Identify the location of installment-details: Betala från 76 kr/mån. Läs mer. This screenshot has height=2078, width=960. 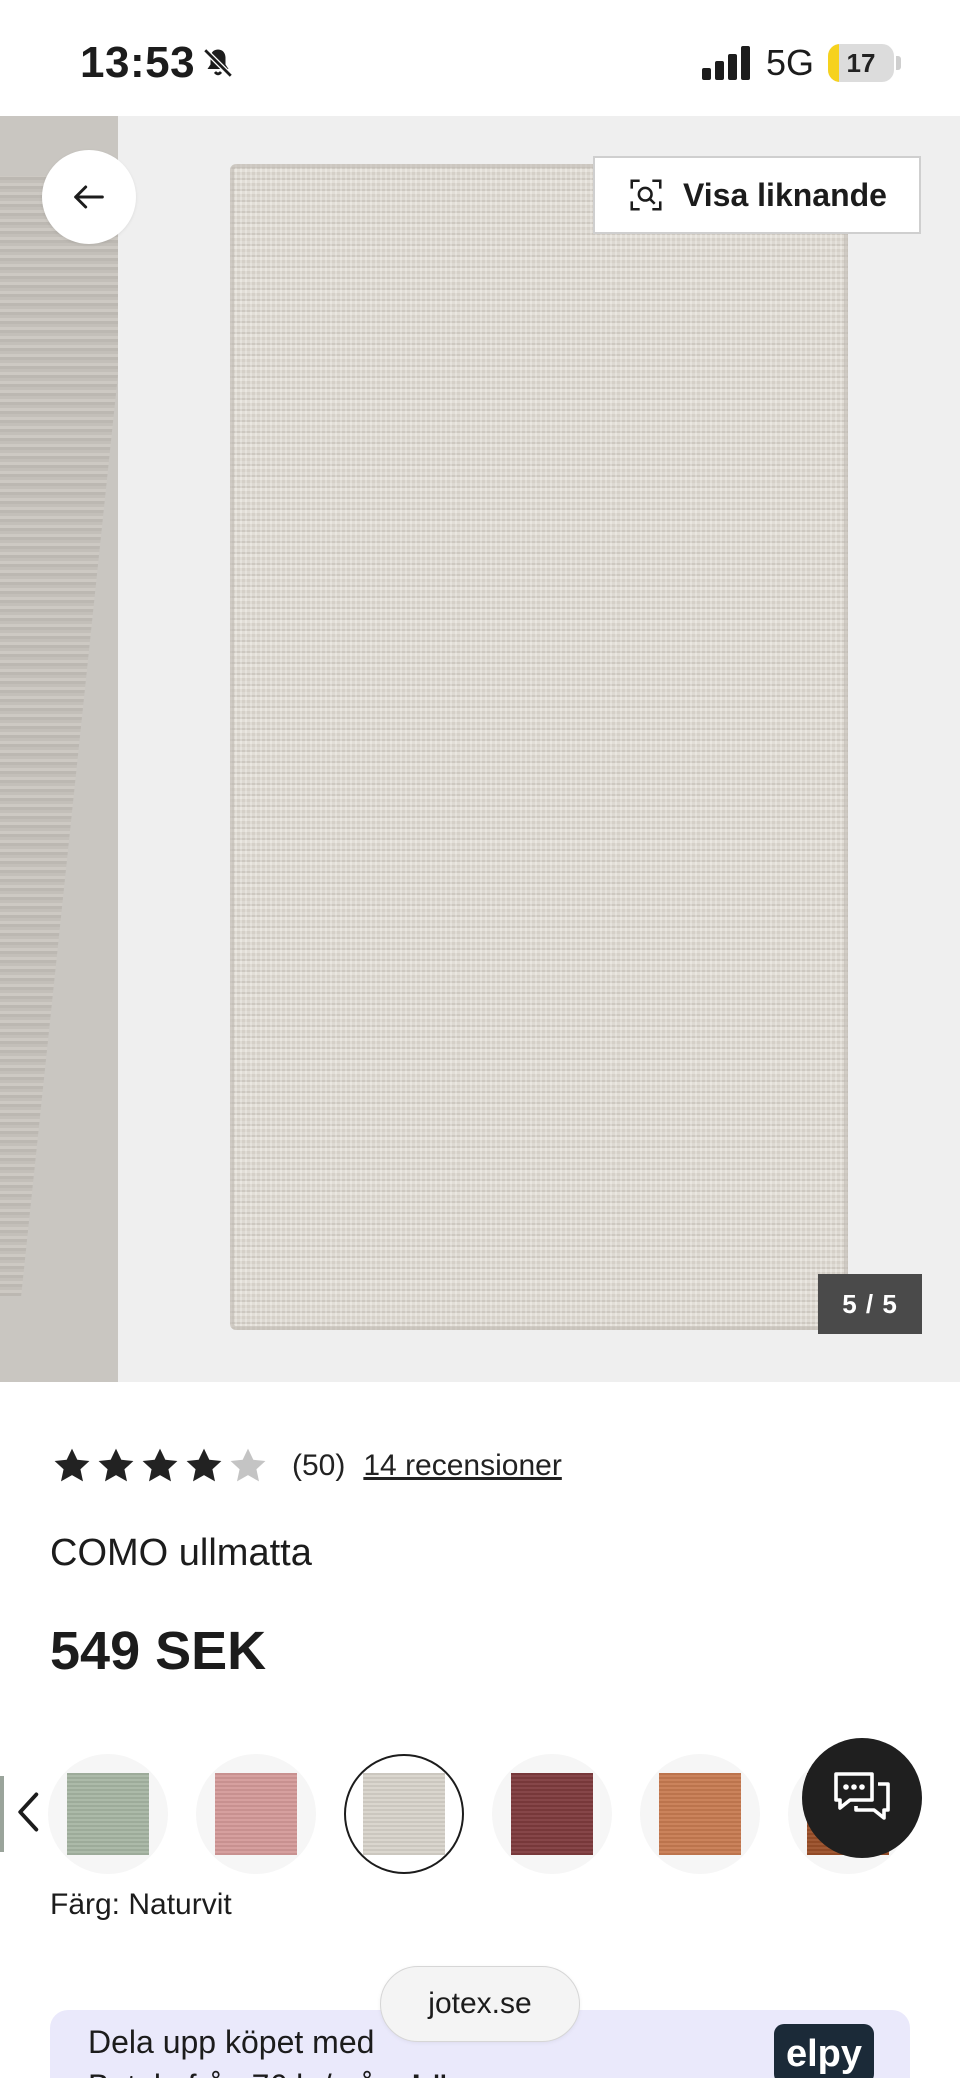
(311, 2073).